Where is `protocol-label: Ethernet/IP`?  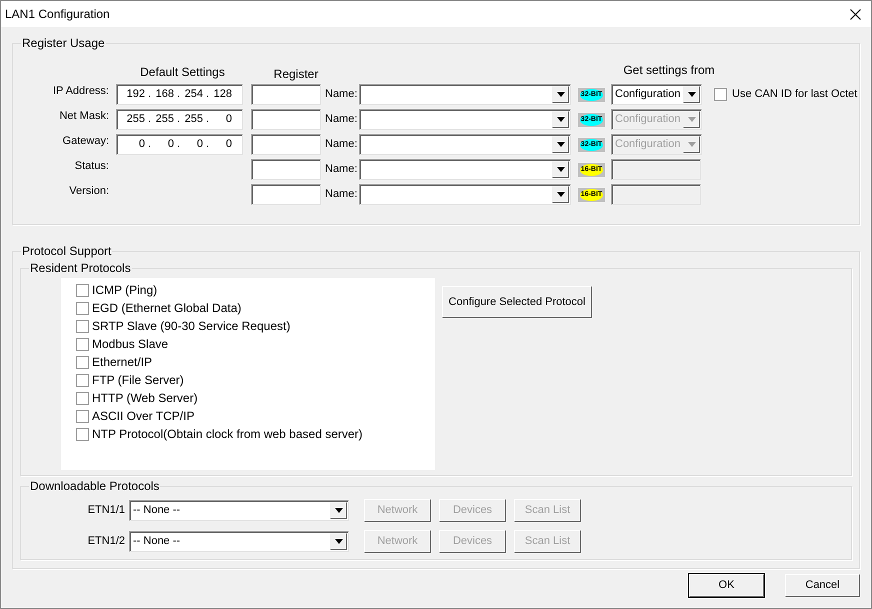 protocol-label: Ethernet/IP is located at coordinates (122, 362).